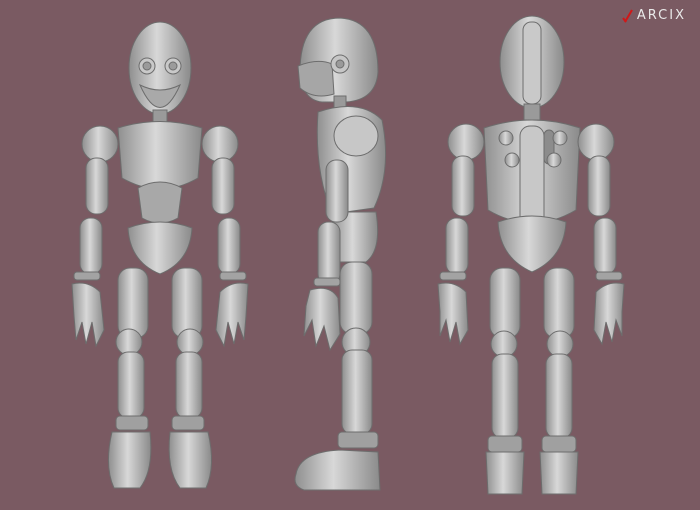 This screenshot has height=510, width=700. What do you see at coordinates (160, 248) in the screenshot?
I see `robot-pelvis` at bounding box center [160, 248].